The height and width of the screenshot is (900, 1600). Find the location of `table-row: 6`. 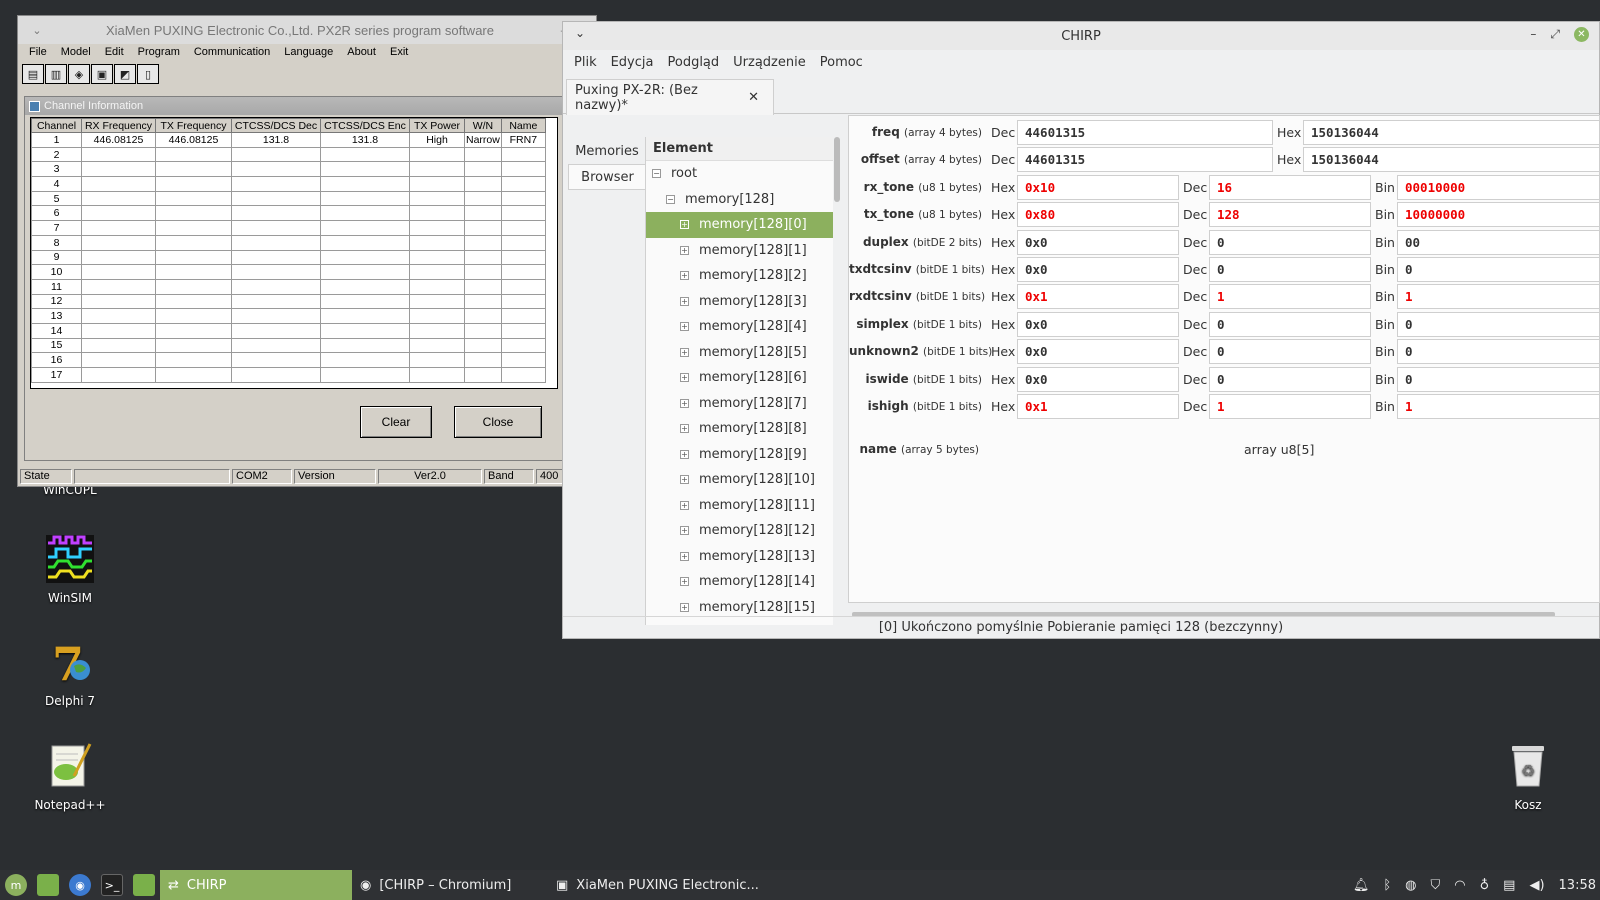

table-row: 6 is located at coordinates (288, 213).